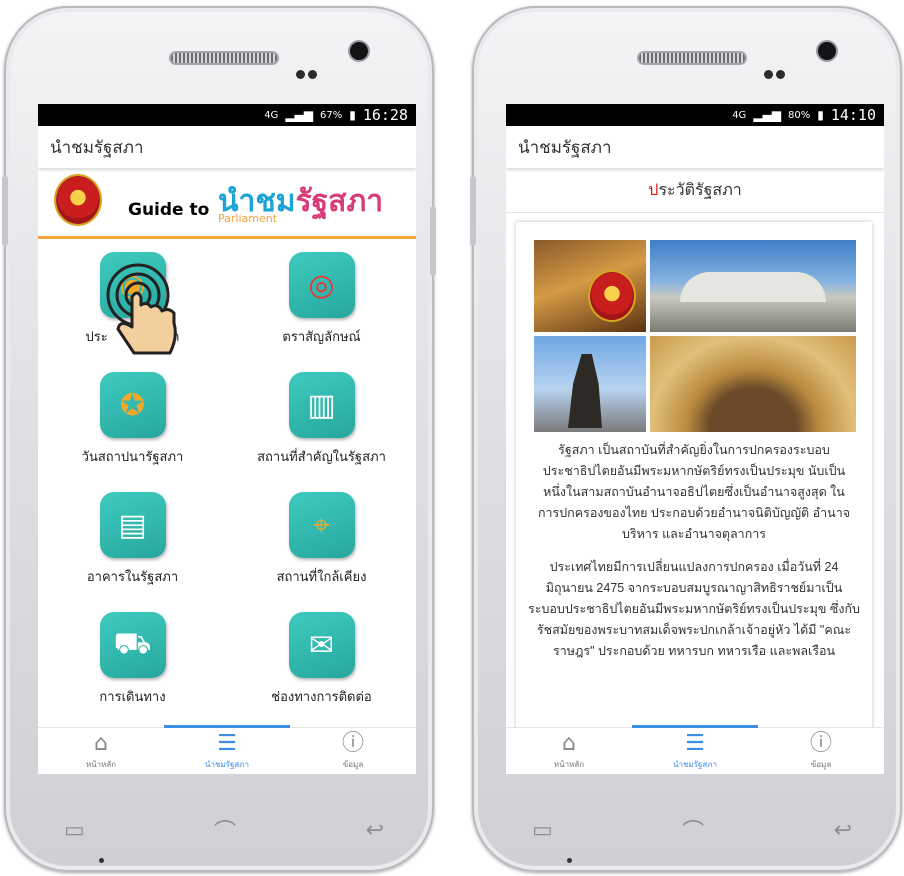 This screenshot has width=904, height=876. I want to click on menu-label-nearby: สถานที่ใกล้เคียง, so click(321, 576).